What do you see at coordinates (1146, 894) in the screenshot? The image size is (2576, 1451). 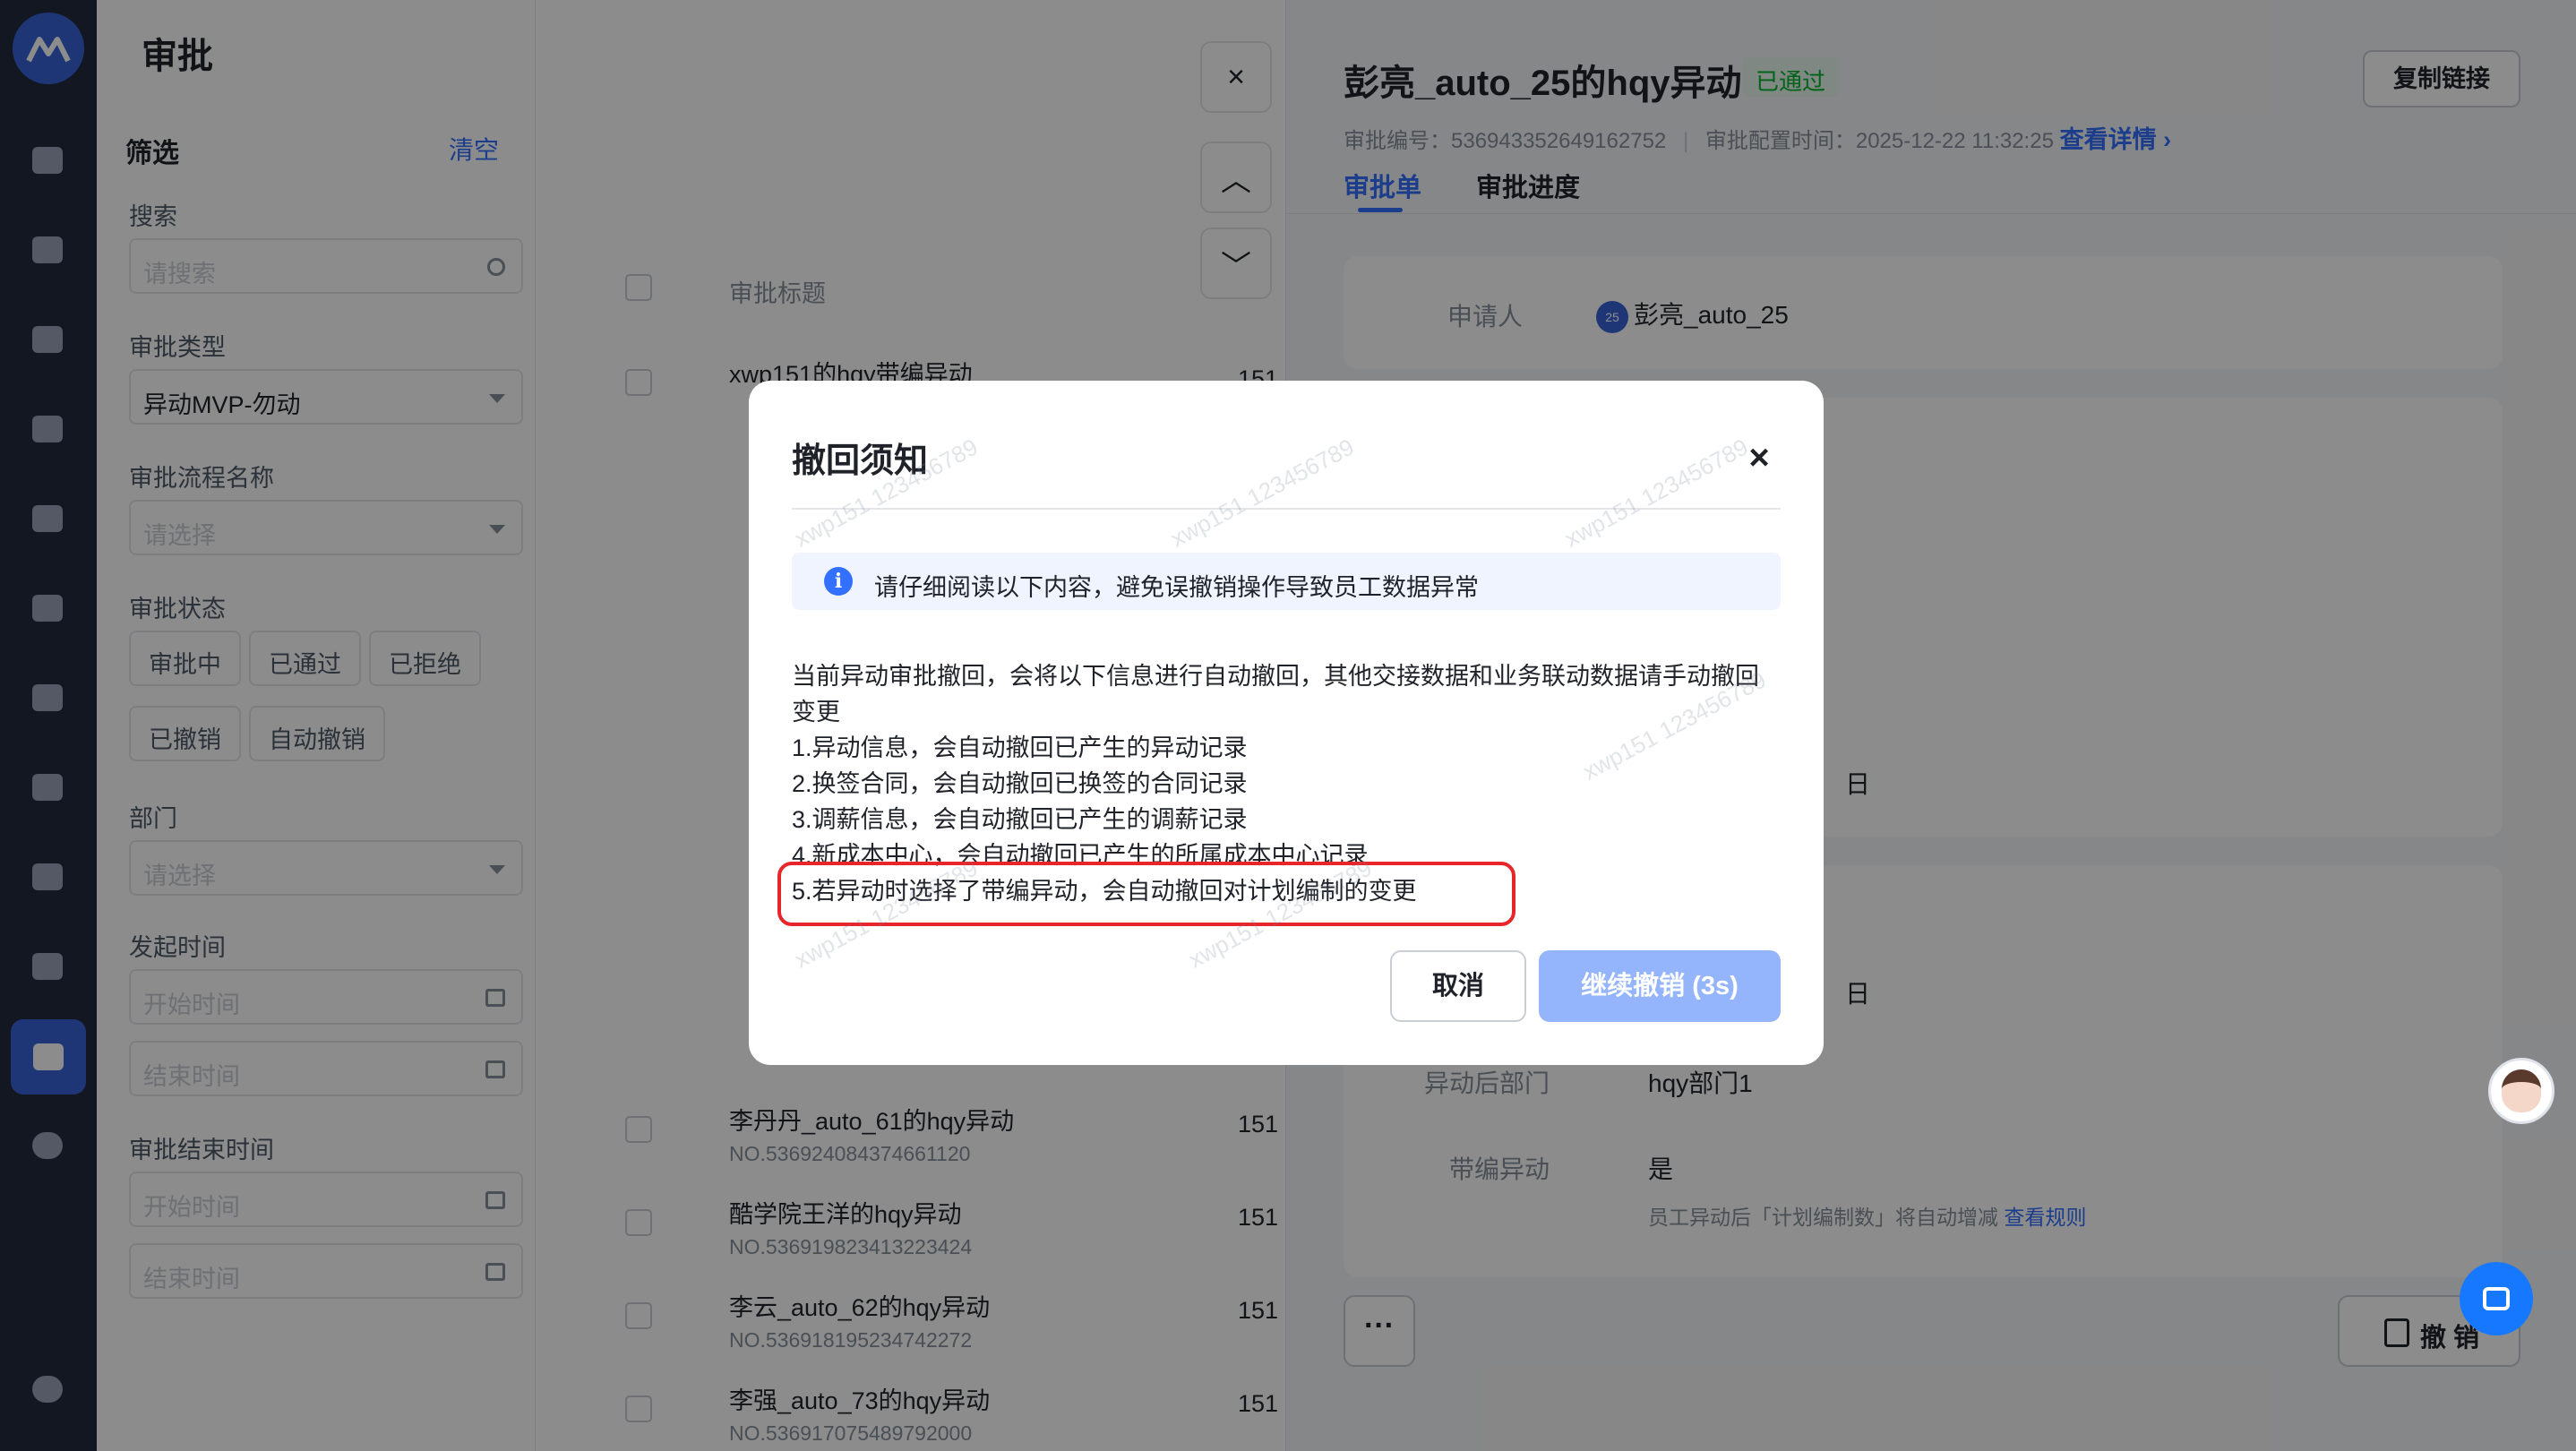 I see `highlight-box` at bounding box center [1146, 894].